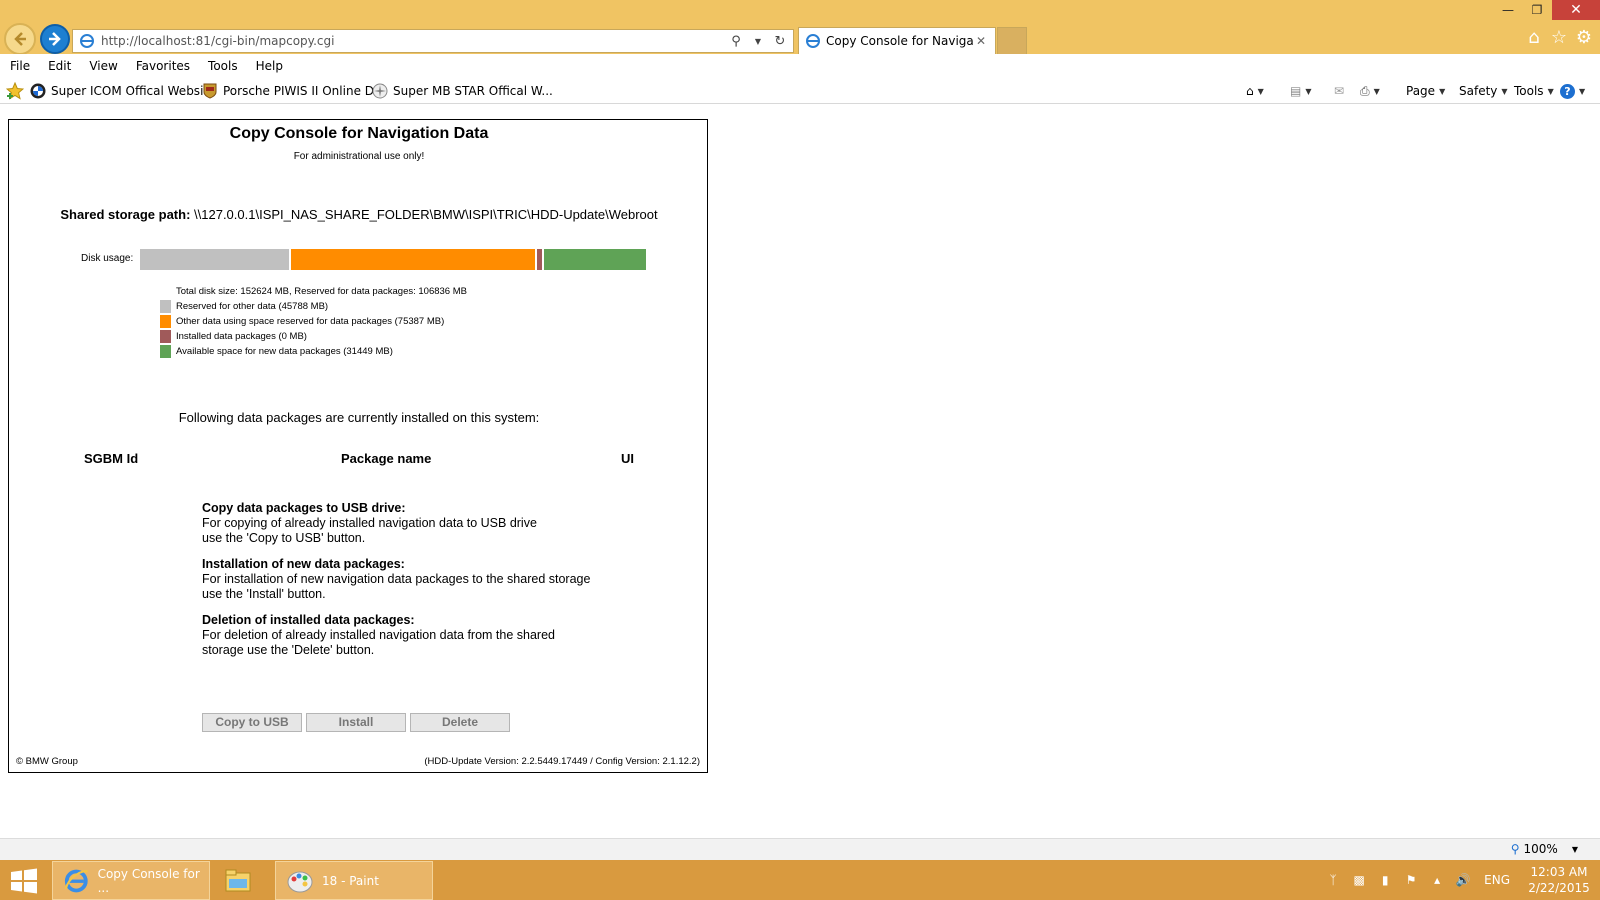 The height and width of the screenshot is (900, 1600). Describe the element at coordinates (102, 66) in the screenshot. I see `menu-view: View` at that location.